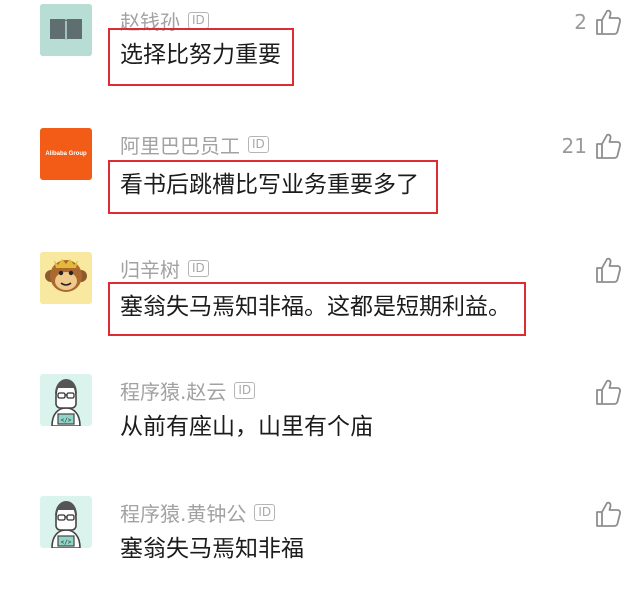  What do you see at coordinates (574, 146) in the screenshot?
I see `like-count: 21` at bounding box center [574, 146].